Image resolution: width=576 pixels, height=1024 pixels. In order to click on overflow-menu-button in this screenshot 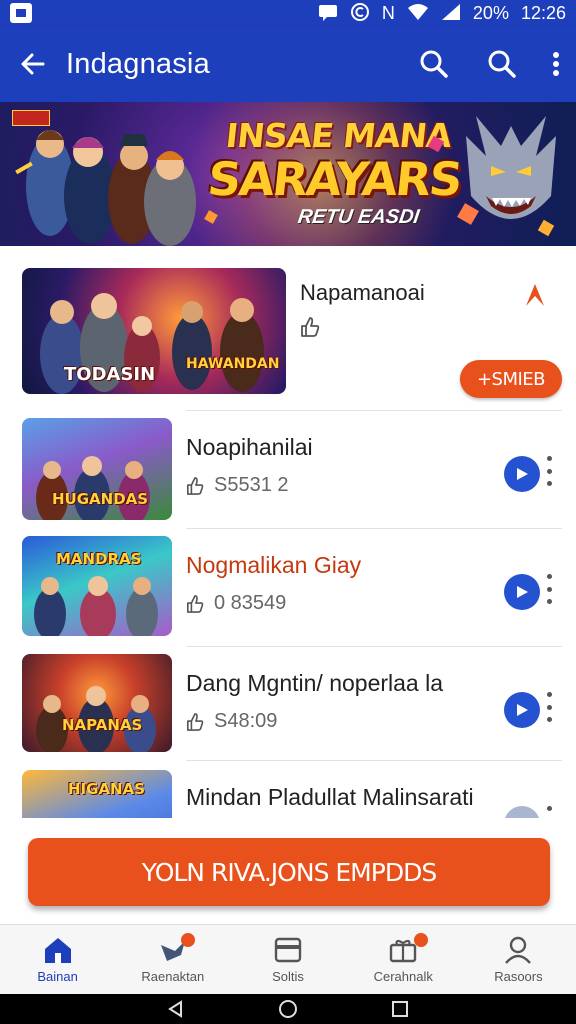, I will do `click(556, 64)`.